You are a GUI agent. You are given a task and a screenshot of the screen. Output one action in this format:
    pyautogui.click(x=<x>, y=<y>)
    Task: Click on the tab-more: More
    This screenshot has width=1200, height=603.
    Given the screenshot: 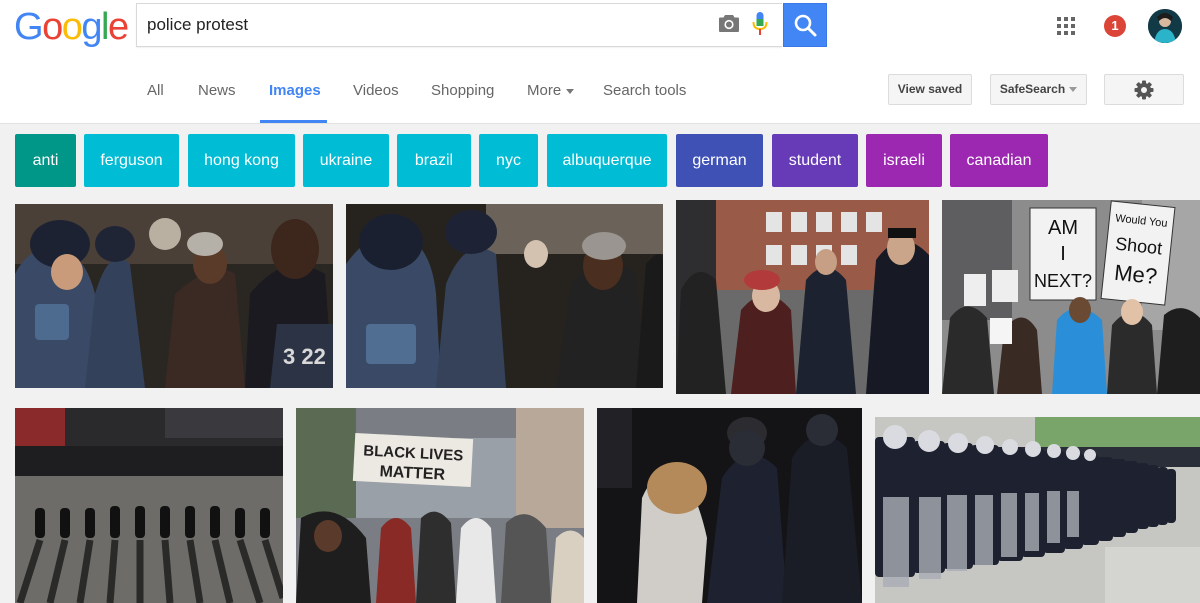 What is the action you would take?
    pyautogui.click(x=551, y=90)
    